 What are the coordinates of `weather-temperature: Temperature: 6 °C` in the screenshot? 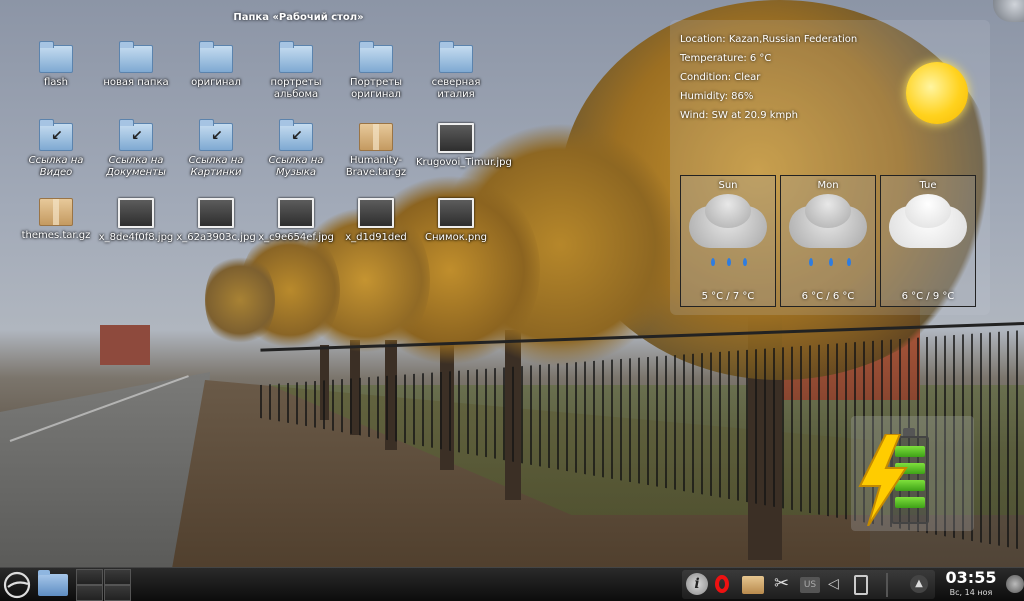 It's located at (726, 58).